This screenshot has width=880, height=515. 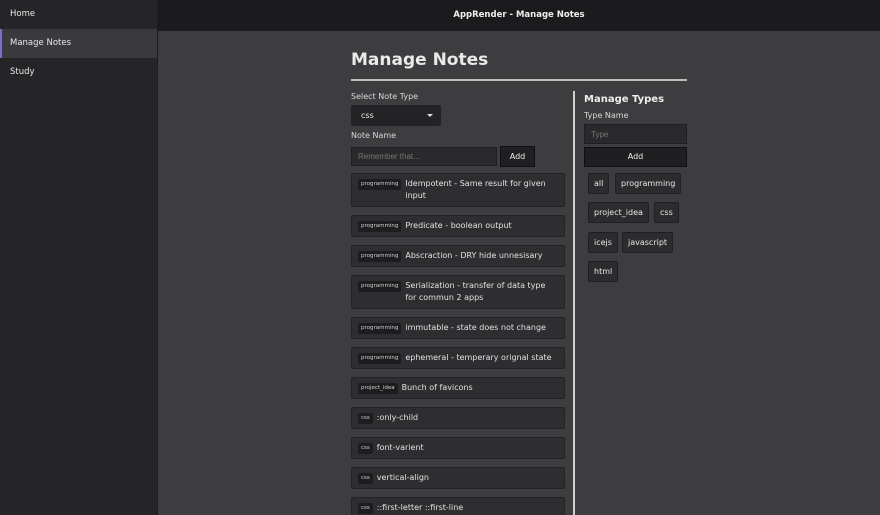 I want to click on note-text: Abscraction - DRY hide unnesisary, so click(x=474, y=255).